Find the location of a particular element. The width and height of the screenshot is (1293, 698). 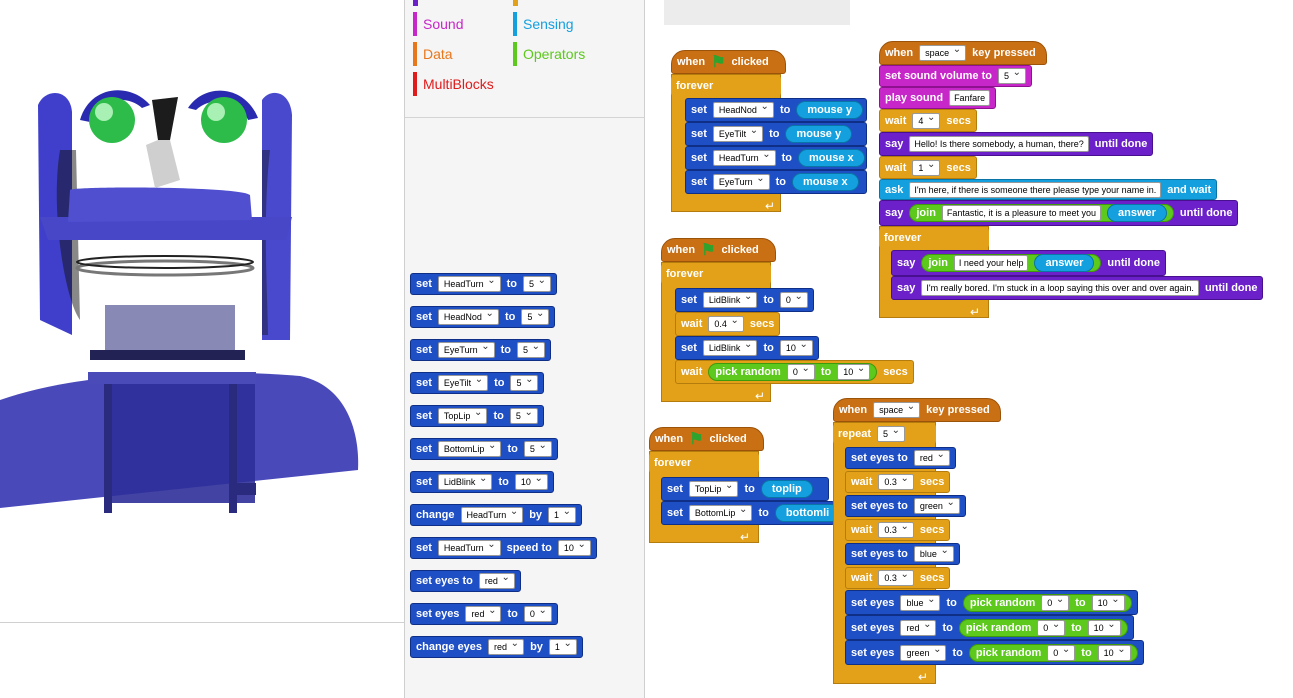

wait-block: wait1secs is located at coordinates (928, 167).